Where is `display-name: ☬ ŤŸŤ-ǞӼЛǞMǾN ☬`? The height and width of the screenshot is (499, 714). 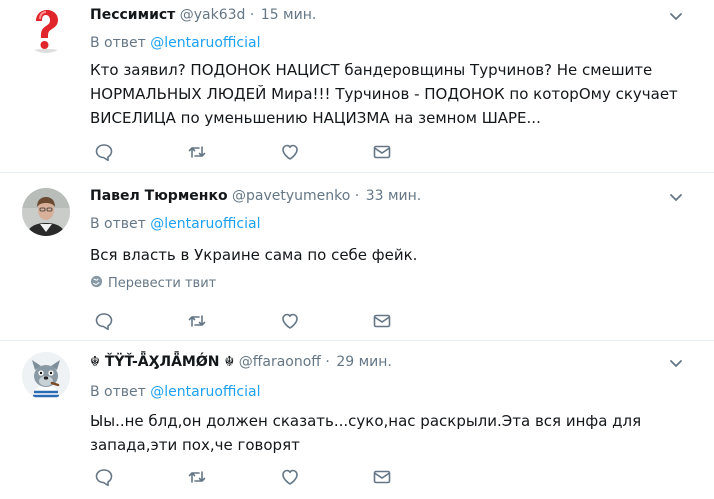 display-name: ☬ ŤŸŤ-ǞӼЛǞMǾN ☬ is located at coordinates (162, 362).